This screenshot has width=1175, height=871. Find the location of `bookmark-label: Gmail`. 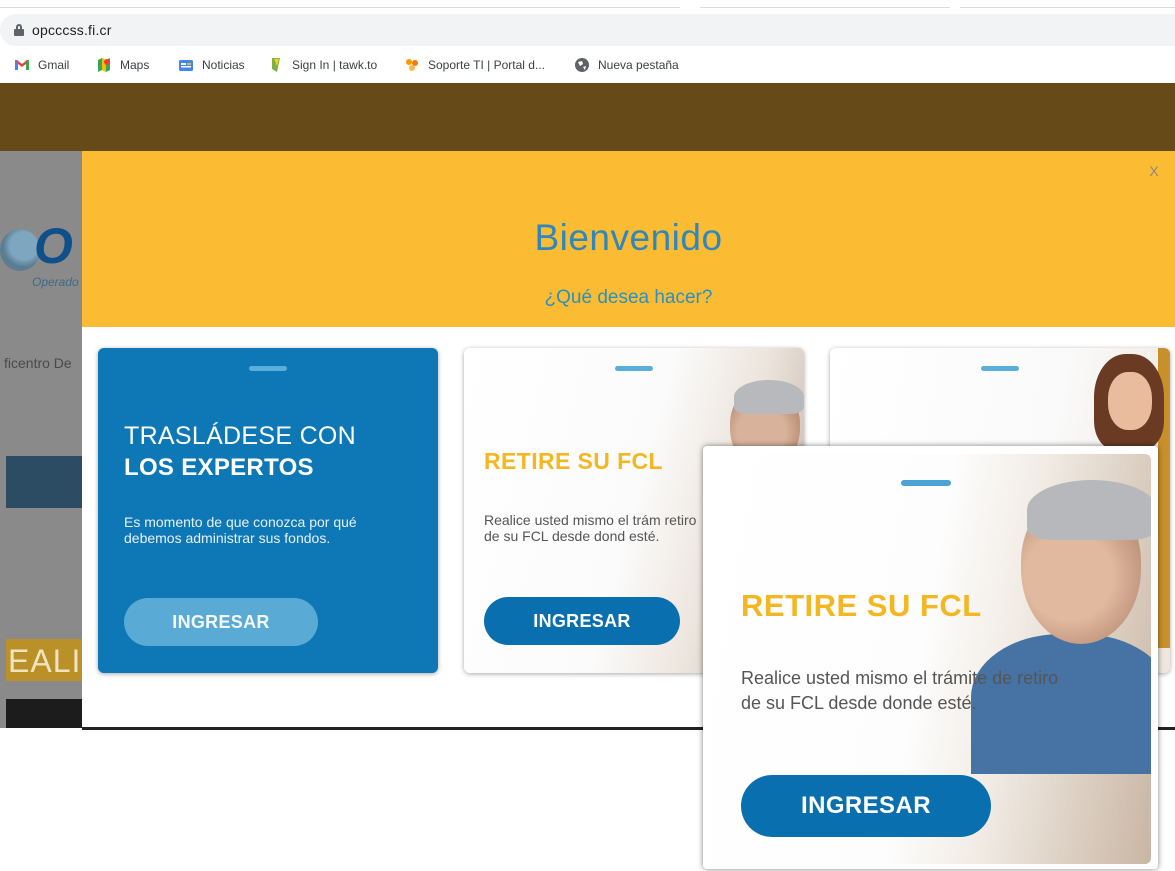

bookmark-label: Gmail is located at coordinates (54, 65).